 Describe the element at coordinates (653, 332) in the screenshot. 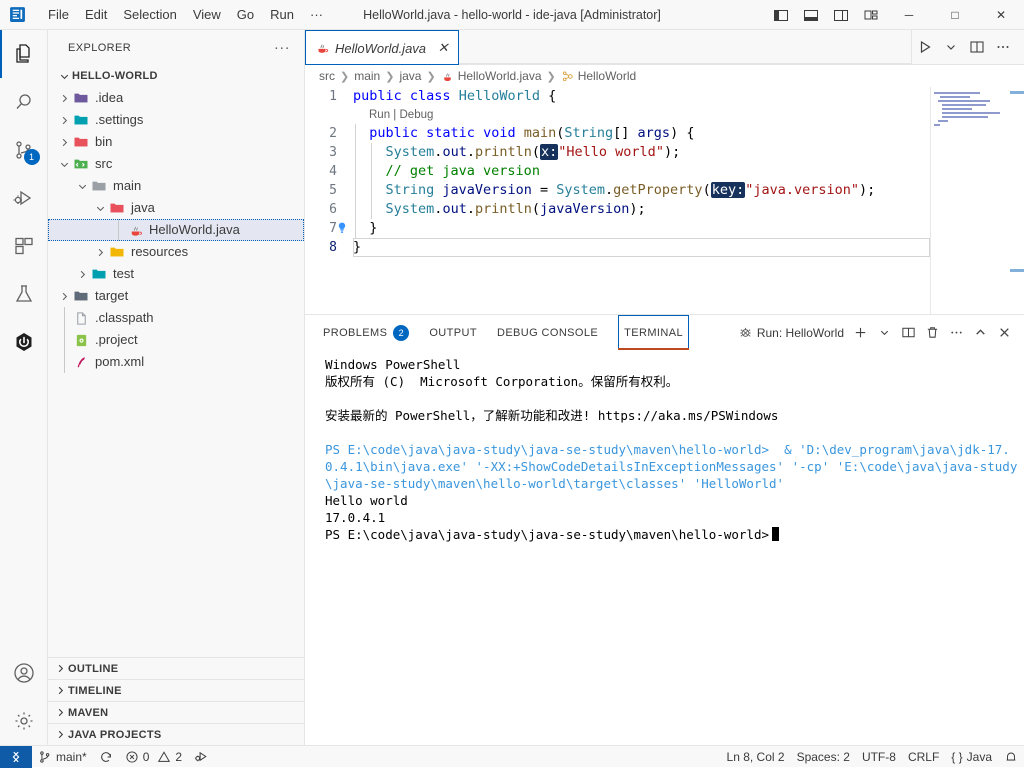

I see `tab-terminal: TERMINAL` at that location.